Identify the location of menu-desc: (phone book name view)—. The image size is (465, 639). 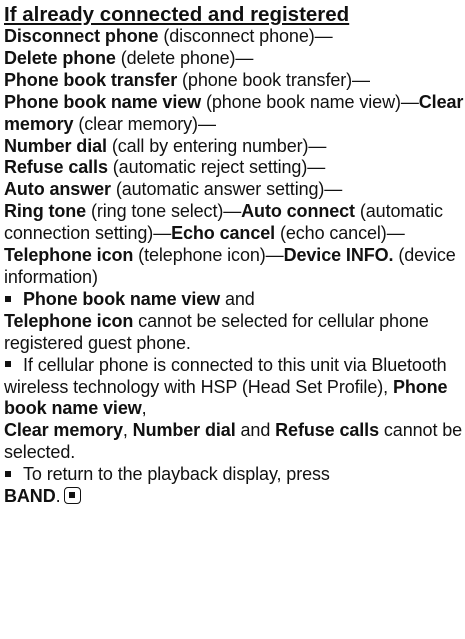
(310, 101).